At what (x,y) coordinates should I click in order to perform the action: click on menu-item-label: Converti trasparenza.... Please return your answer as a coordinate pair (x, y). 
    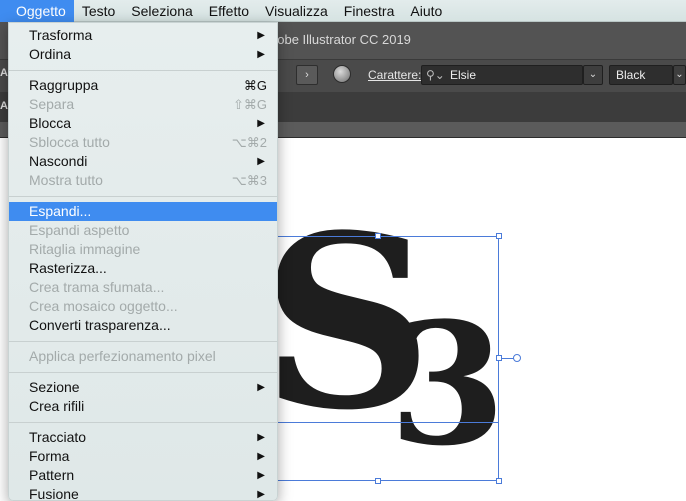
    Looking at the image, I should click on (100, 325).